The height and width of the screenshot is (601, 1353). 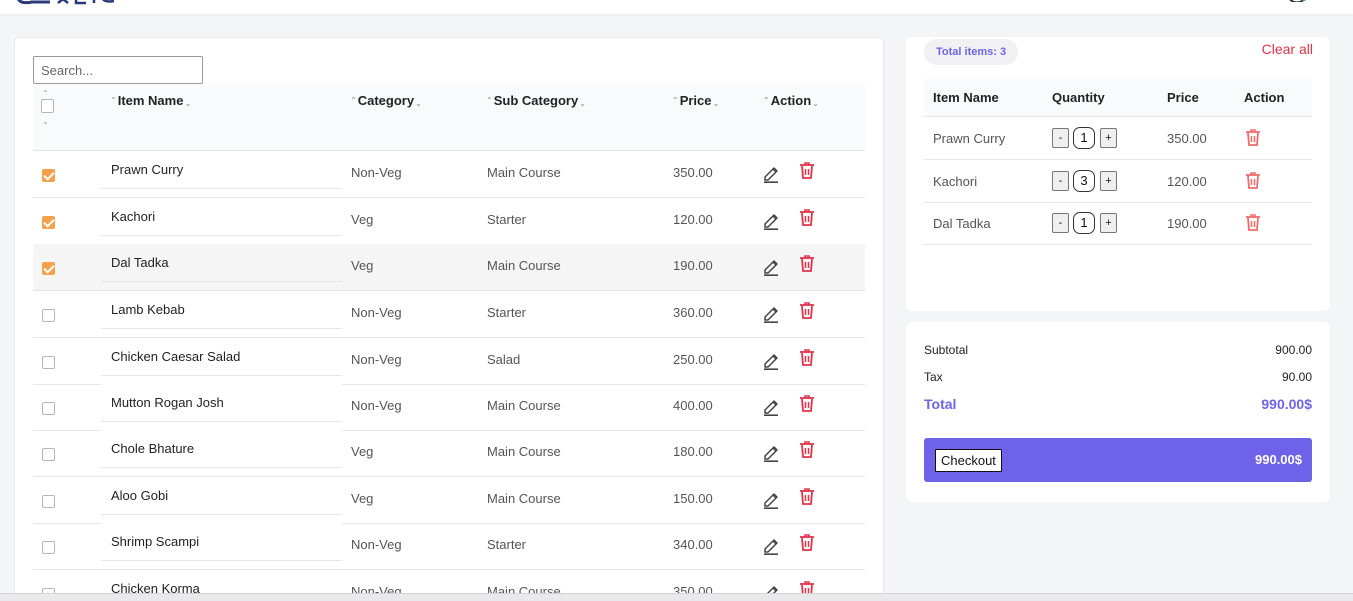 What do you see at coordinates (221, 310) in the screenshot?
I see `item-name-cell: Lamb Kebab` at bounding box center [221, 310].